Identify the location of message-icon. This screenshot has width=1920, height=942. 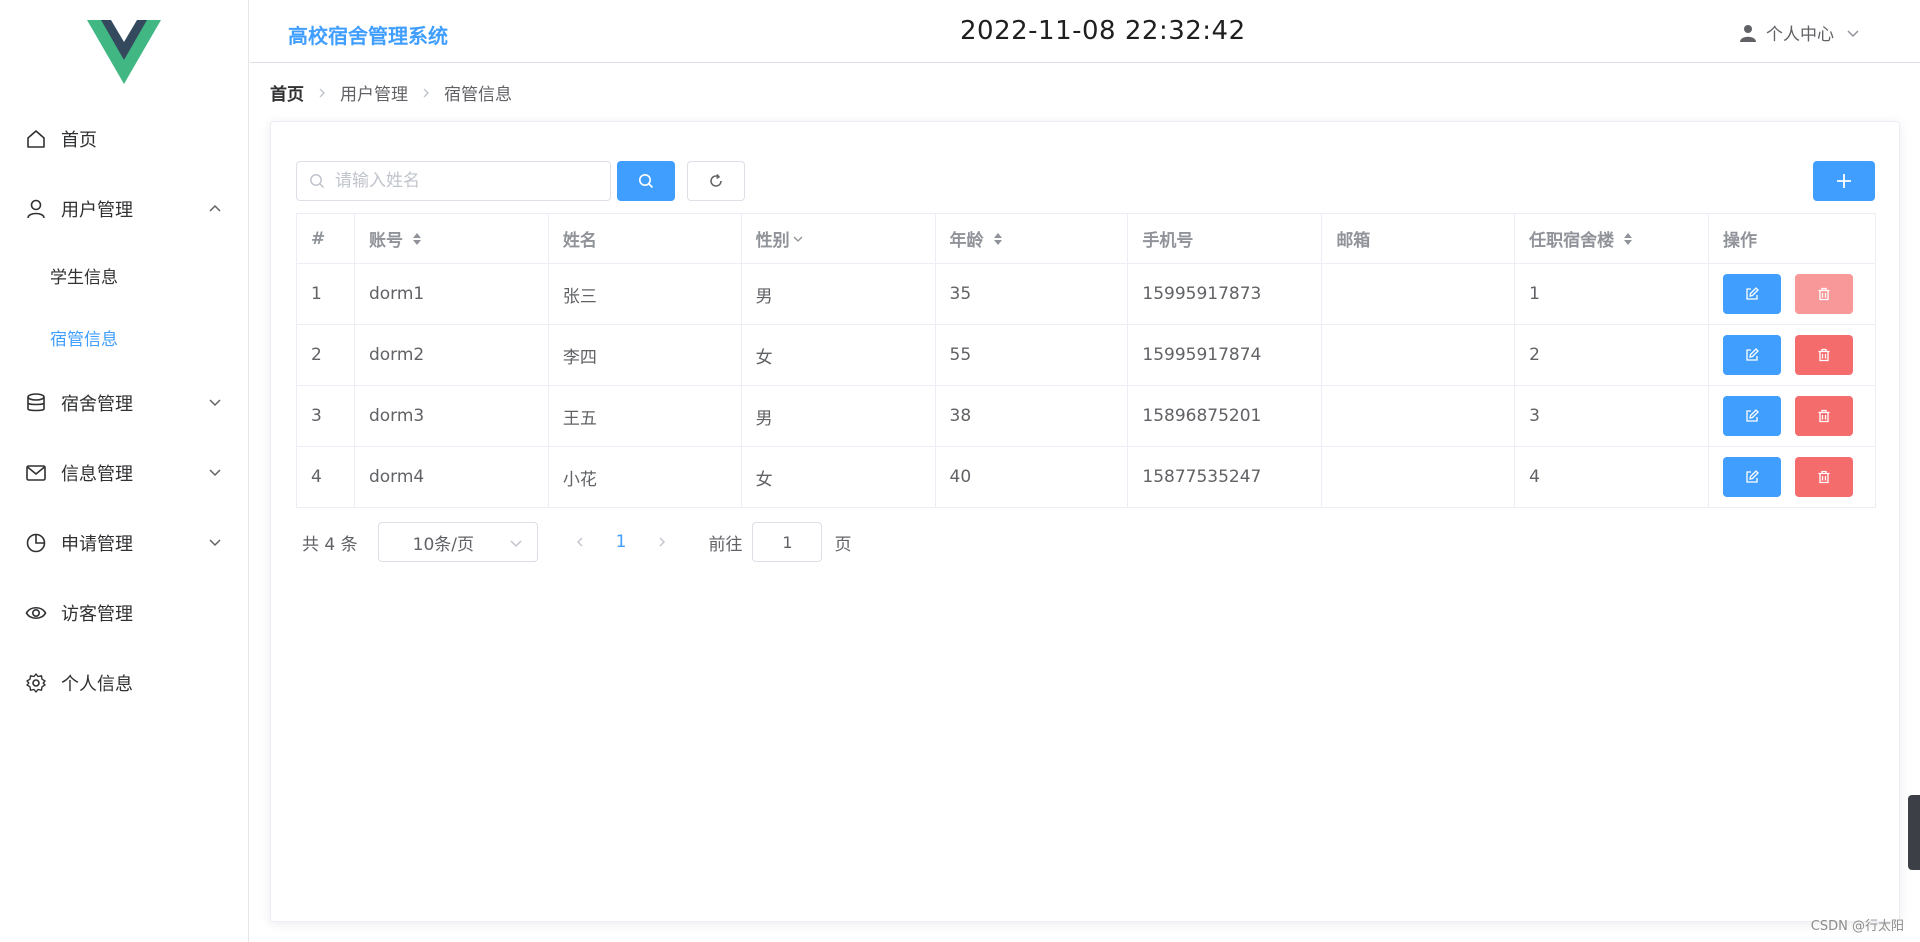
(36, 473).